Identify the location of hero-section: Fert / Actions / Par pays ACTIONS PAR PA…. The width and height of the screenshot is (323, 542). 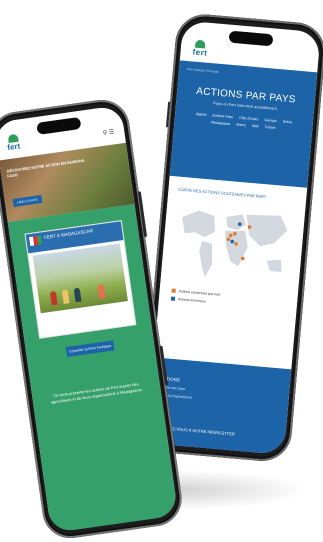
(243, 124).